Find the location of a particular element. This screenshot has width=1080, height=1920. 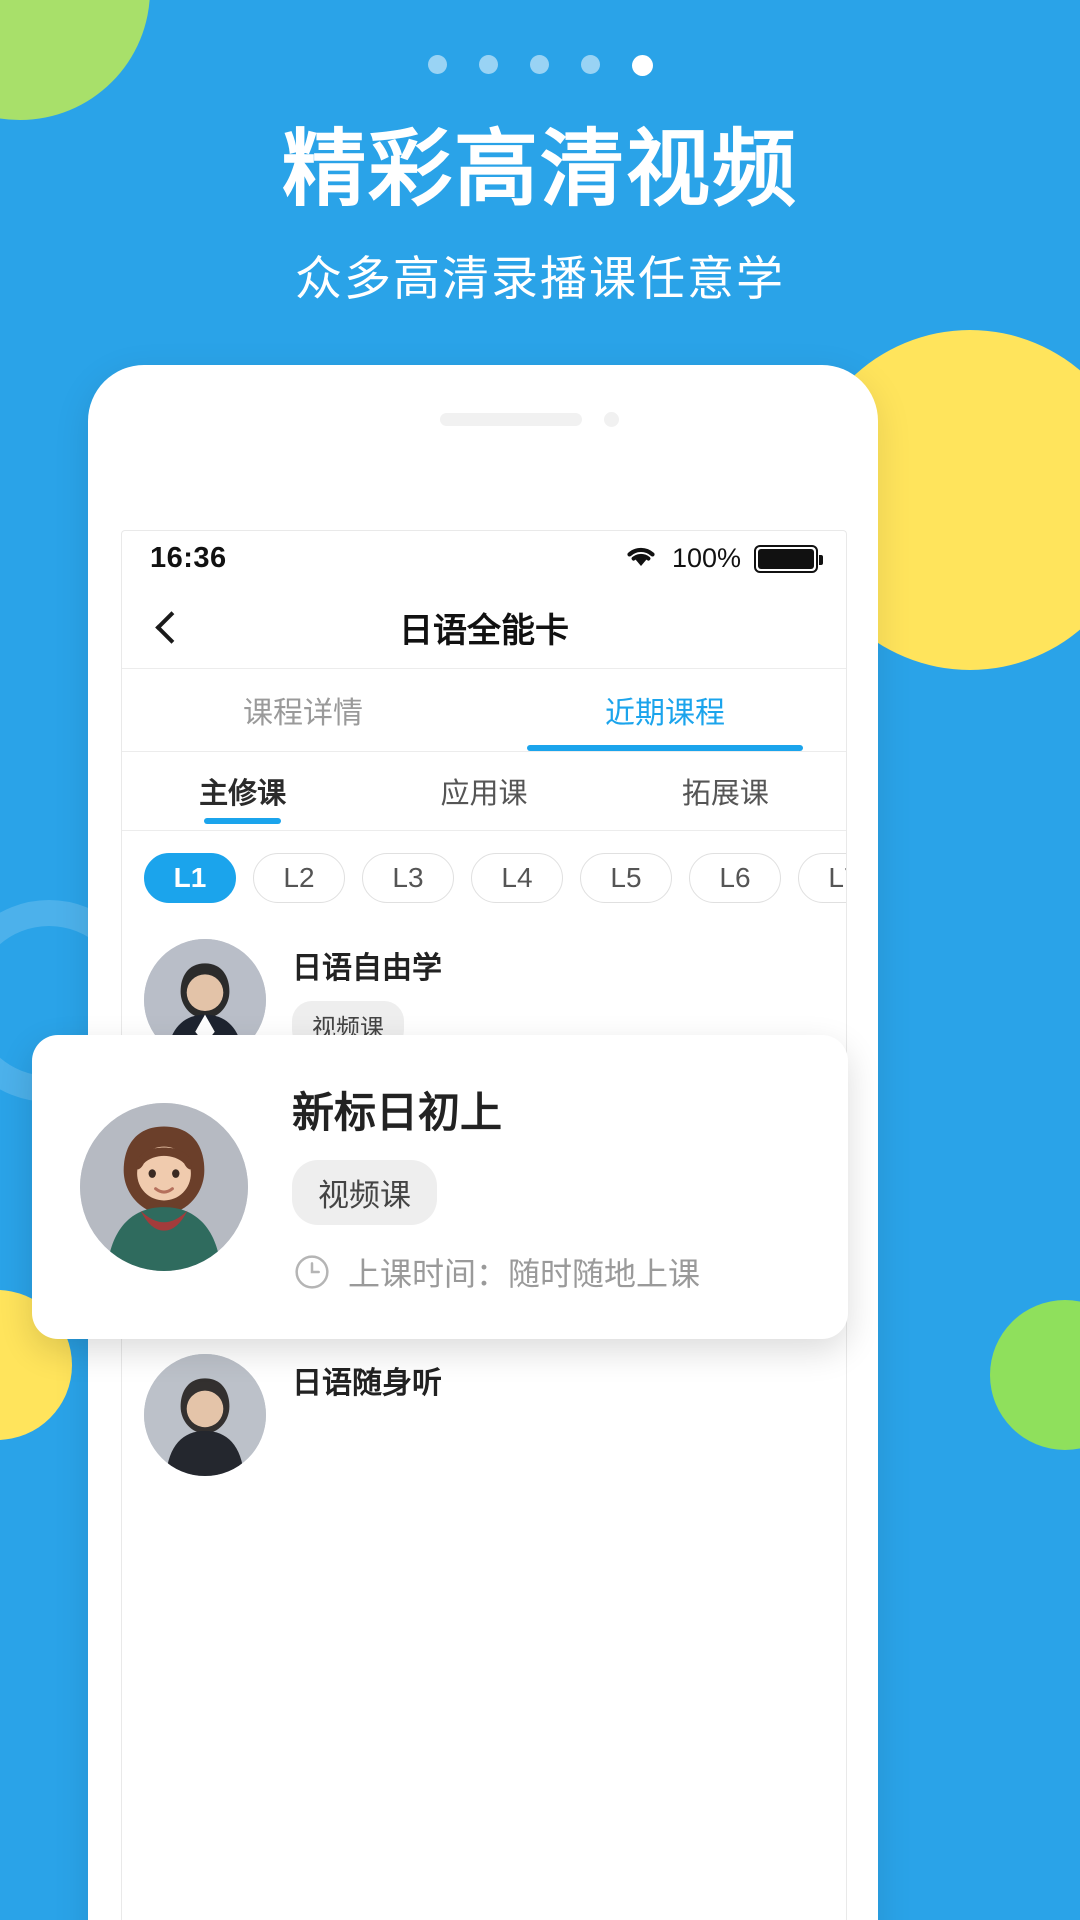

battery-percent: 100% is located at coordinates (706, 558).